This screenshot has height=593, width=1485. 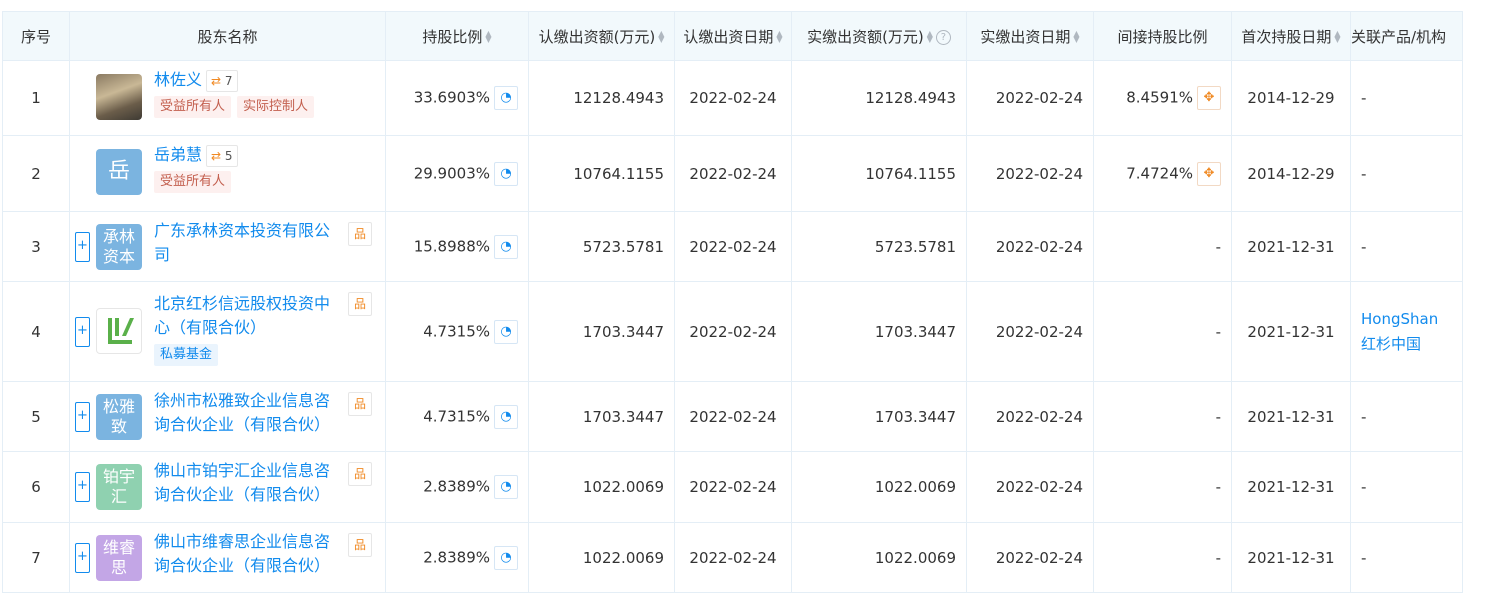 What do you see at coordinates (879, 246) in the screenshot?
I see `paid-amount-cell: 5723.5781` at bounding box center [879, 246].